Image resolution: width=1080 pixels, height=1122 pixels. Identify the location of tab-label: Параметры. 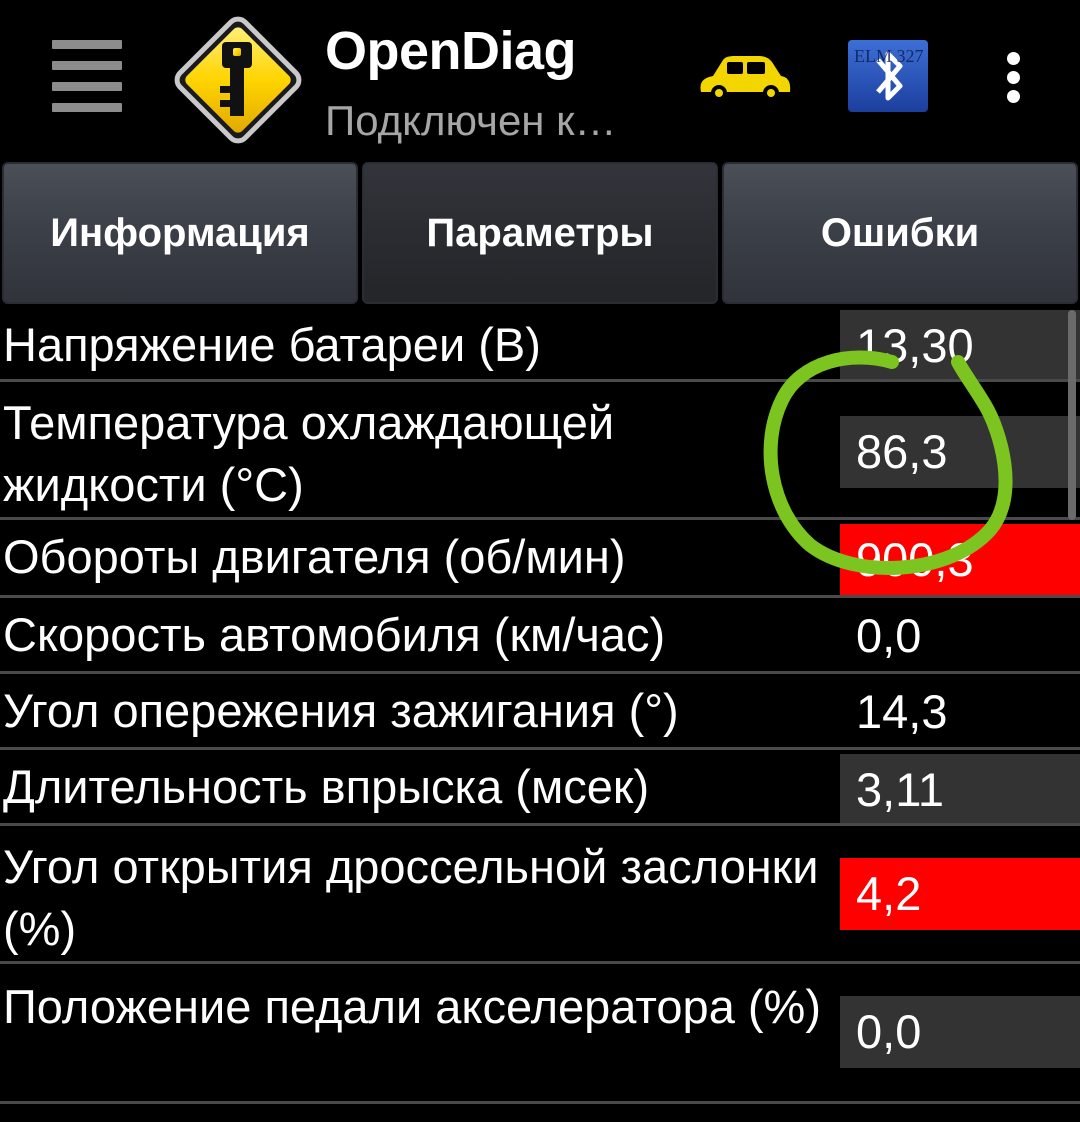
(540, 232).